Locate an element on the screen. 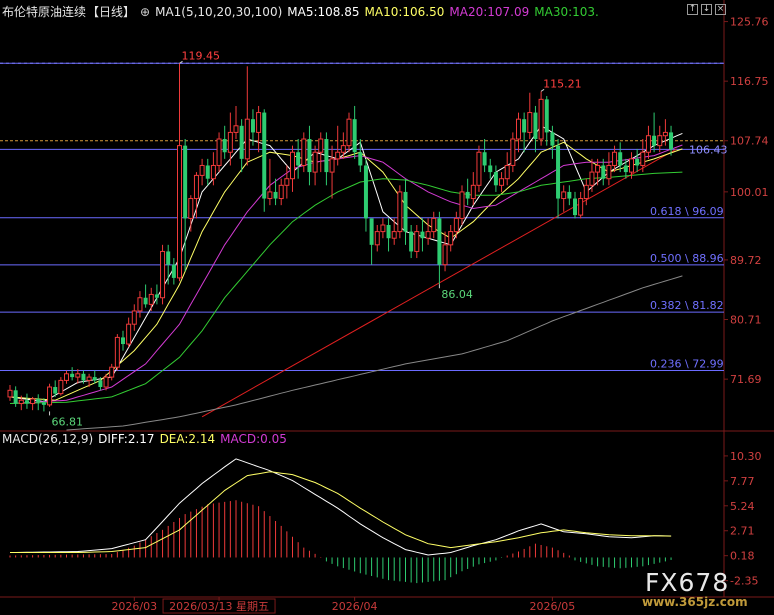 The image size is (774, 615). scroll-up-icon: ↑ is located at coordinates (692, 9).